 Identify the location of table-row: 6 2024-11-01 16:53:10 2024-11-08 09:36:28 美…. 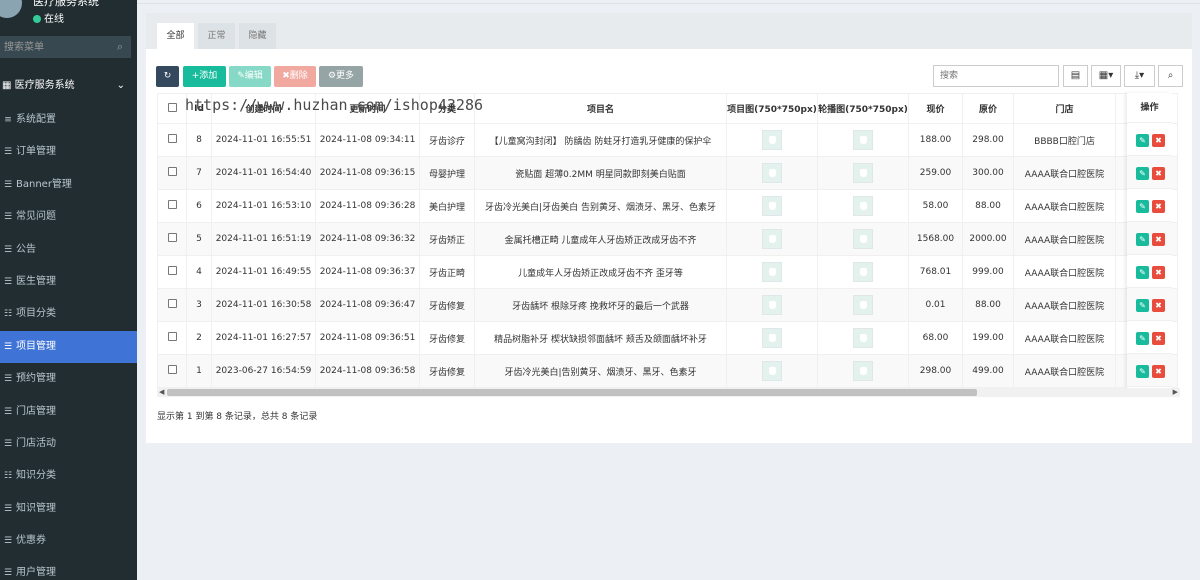
(667, 206).